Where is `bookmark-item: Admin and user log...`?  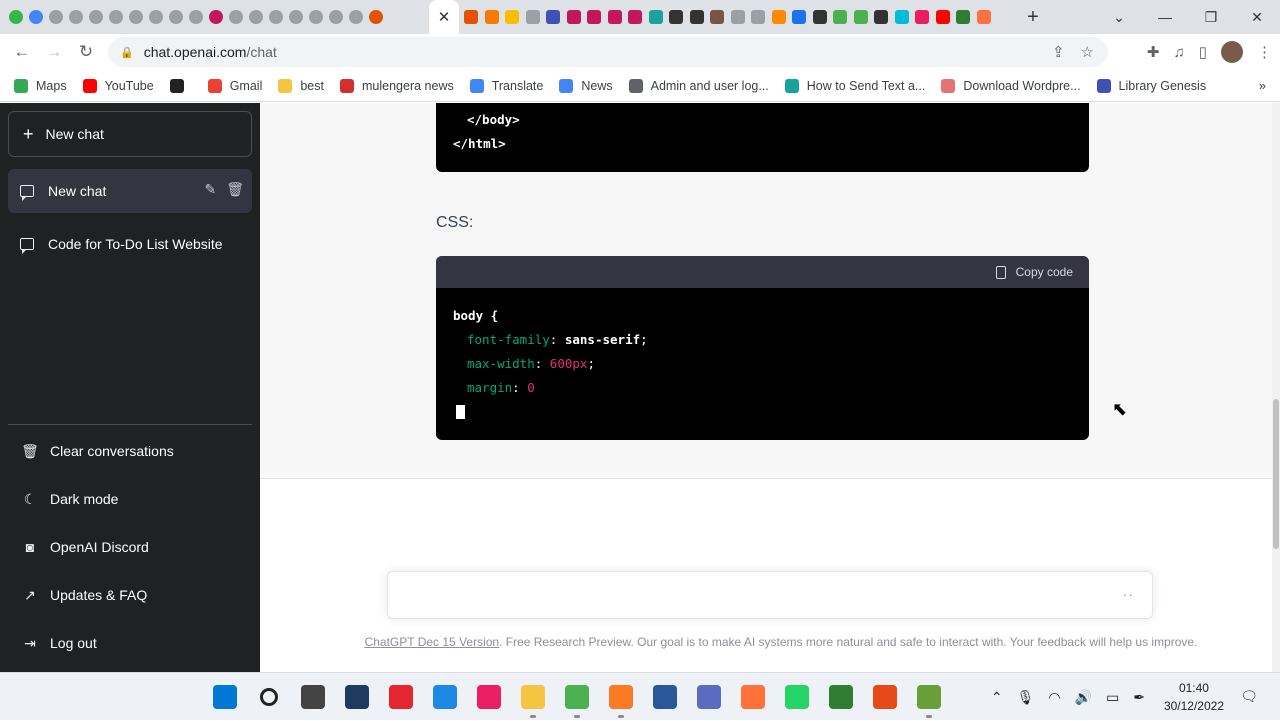
bookmark-item: Admin and user log... is located at coordinates (698, 85).